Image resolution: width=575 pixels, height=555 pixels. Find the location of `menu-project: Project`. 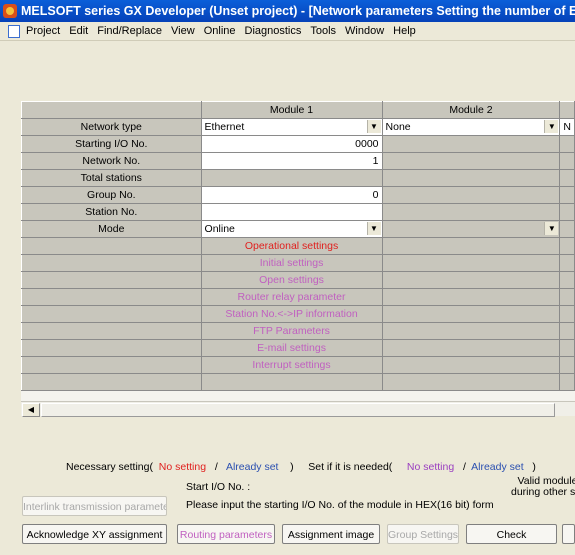

menu-project: Project is located at coordinates (43, 31).